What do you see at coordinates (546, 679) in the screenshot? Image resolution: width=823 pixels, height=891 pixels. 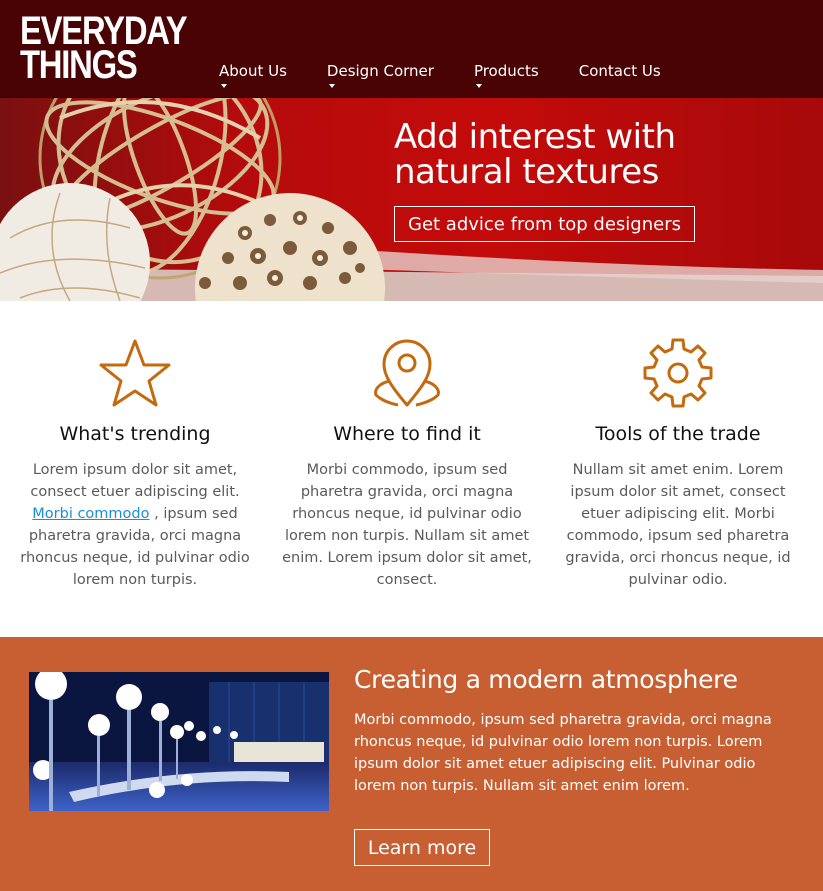 I see `promo-title: Creating a modern atmosphere` at bounding box center [546, 679].